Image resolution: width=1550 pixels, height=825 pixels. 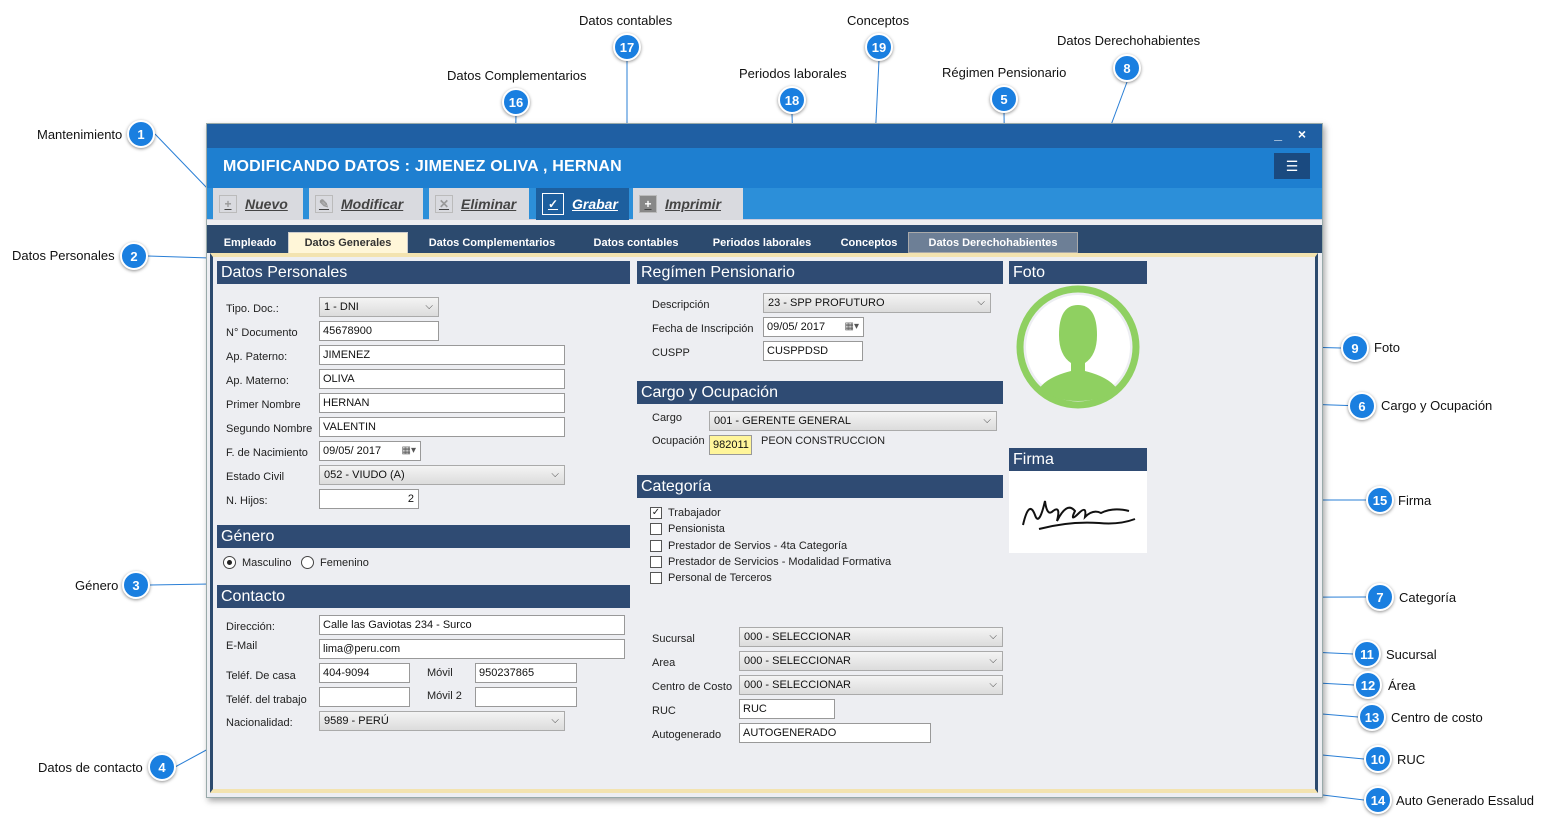 I want to click on callout-label: Categoría, so click(x=1428, y=597).